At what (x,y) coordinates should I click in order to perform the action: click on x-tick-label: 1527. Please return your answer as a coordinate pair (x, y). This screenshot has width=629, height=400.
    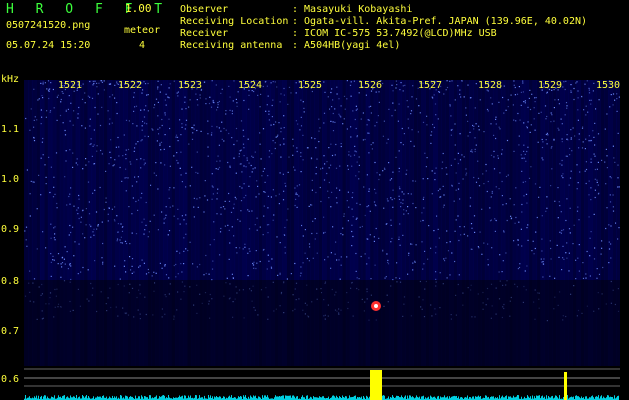
    Looking at the image, I should click on (430, 85).